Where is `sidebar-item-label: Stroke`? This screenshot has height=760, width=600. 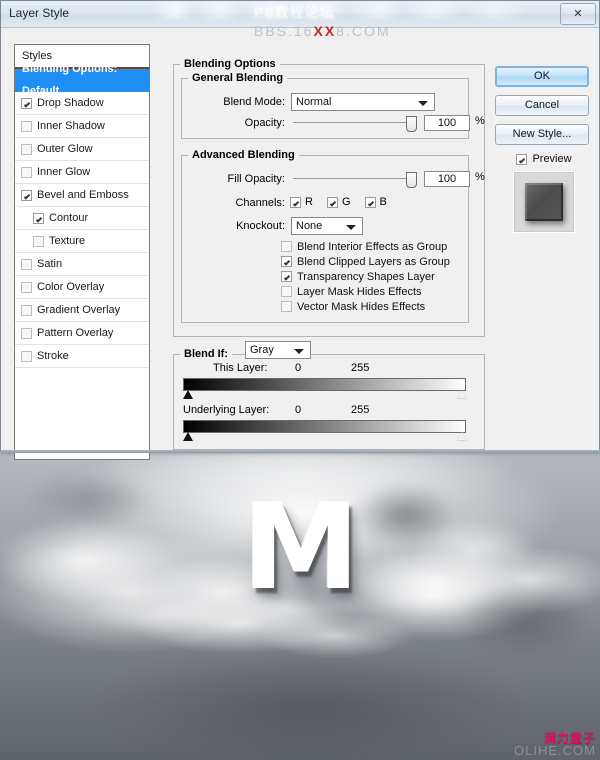
sidebar-item-label: Stroke is located at coordinates (53, 356).